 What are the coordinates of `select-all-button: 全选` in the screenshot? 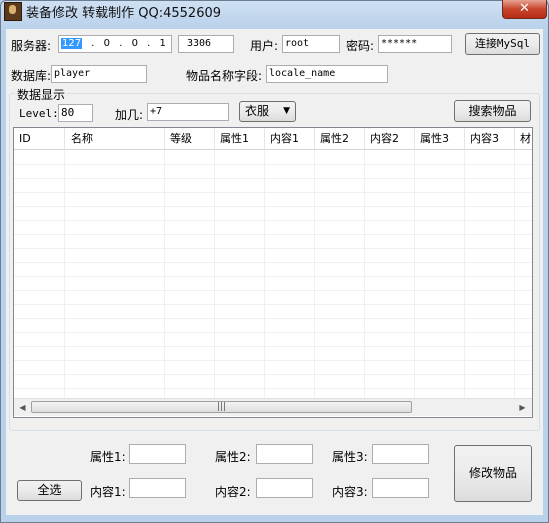 It's located at (49, 490).